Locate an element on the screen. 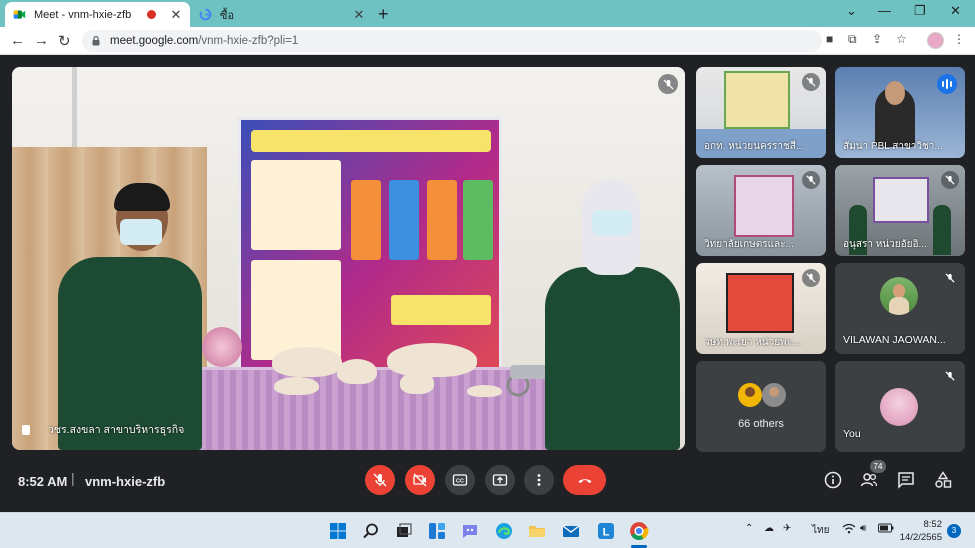 Image resolution: width=975 pixels, height=548 pixels. line-app-icon: L is located at coordinates (606, 531).